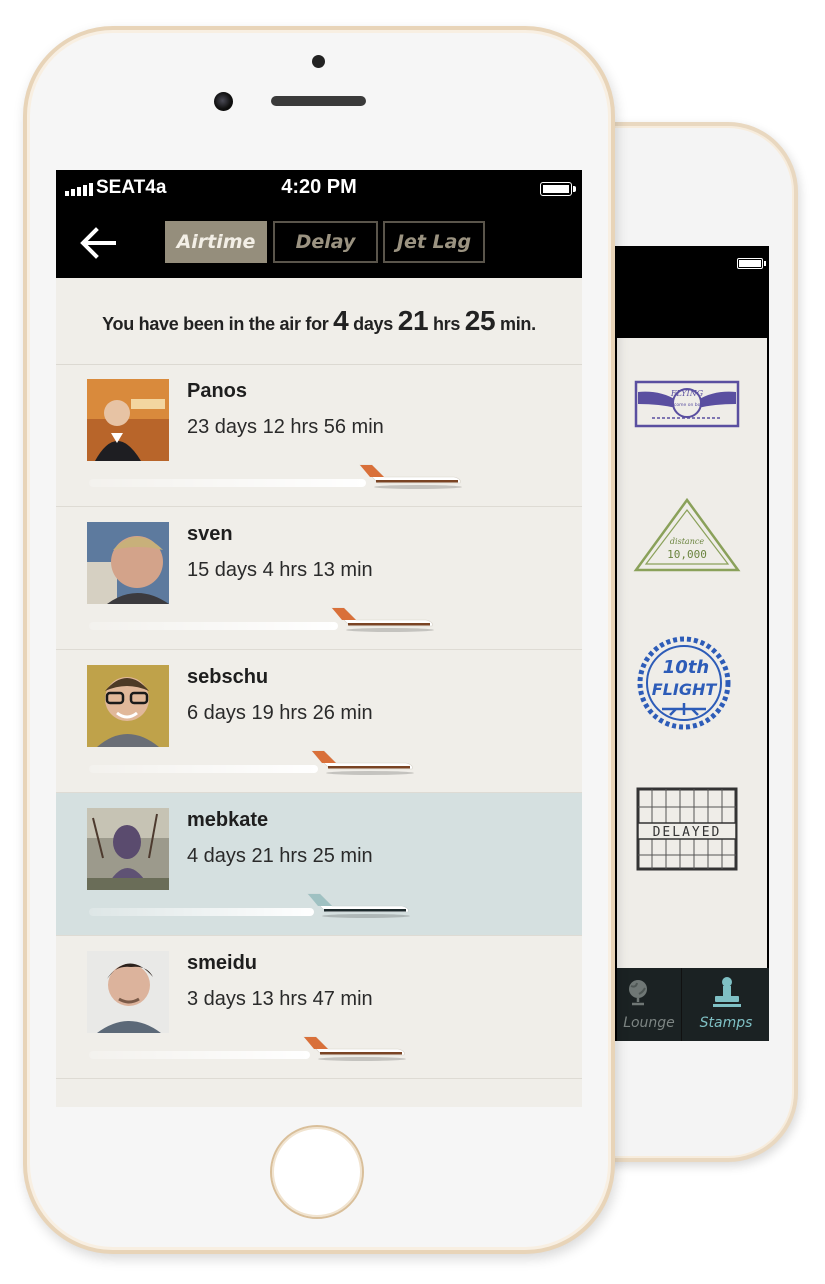 The width and height of the screenshot is (825, 1284). Describe the element at coordinates (318, 101) in the screenshot. I see `earpiece-speaker` at that location.